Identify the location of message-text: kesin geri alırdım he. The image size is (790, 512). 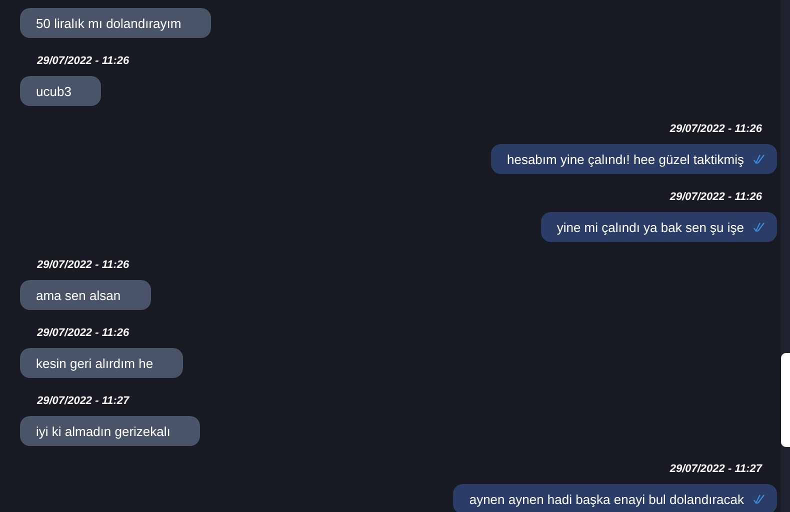
(95, 363).